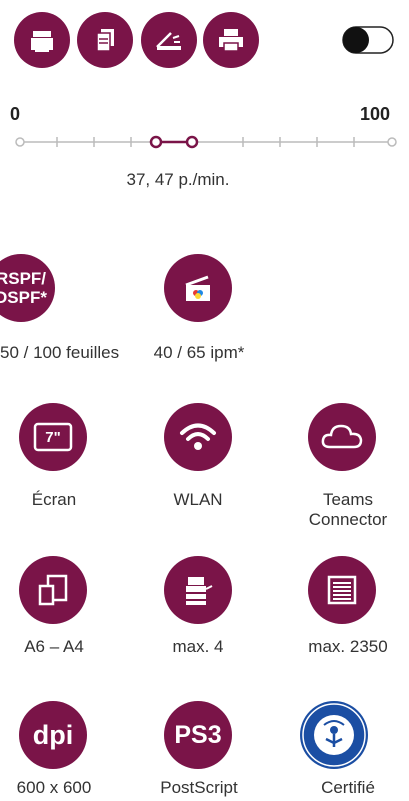 This screenshot has width=409, height=801. I want to click on speed-range-slider, so click(206, 142).